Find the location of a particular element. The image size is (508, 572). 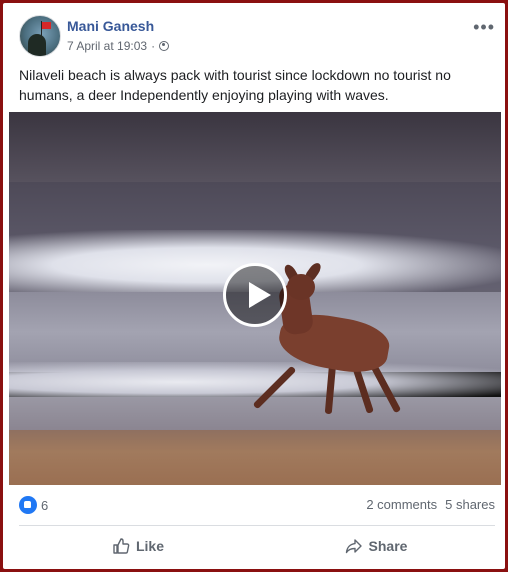

like-button: Like is located at coordinates (138, 546).